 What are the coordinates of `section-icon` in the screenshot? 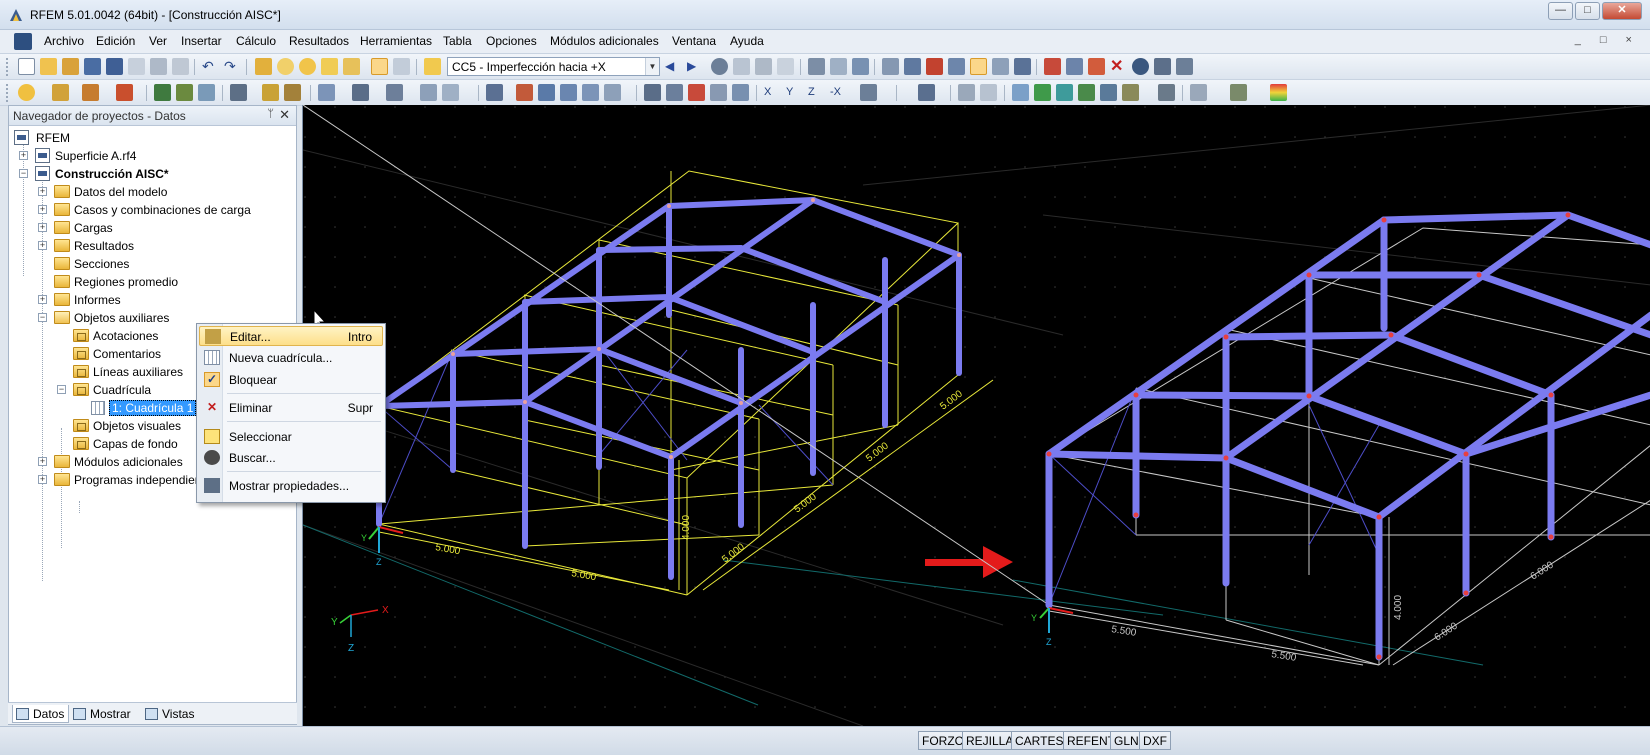 It's located at (326, 92).